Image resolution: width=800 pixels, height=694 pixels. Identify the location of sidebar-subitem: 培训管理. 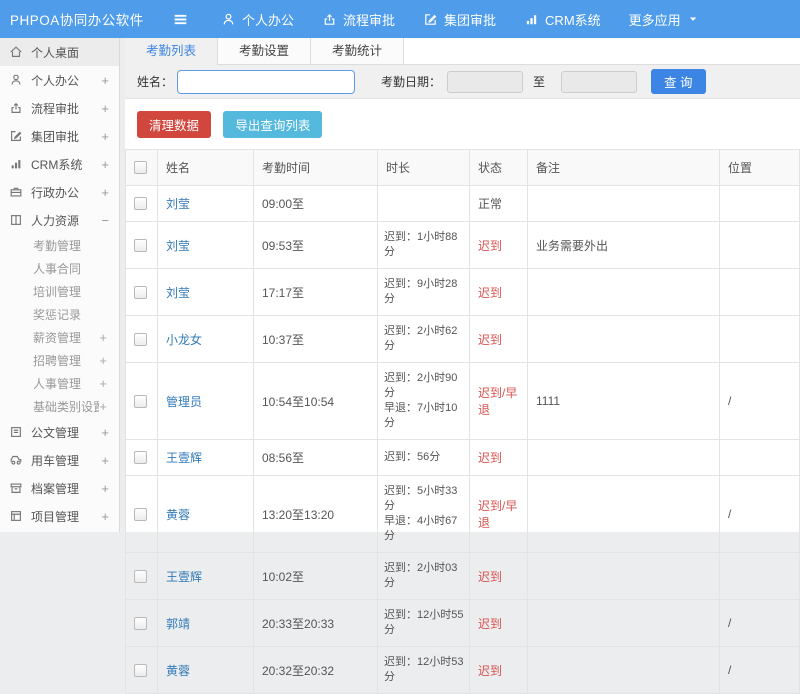
(59, 291).